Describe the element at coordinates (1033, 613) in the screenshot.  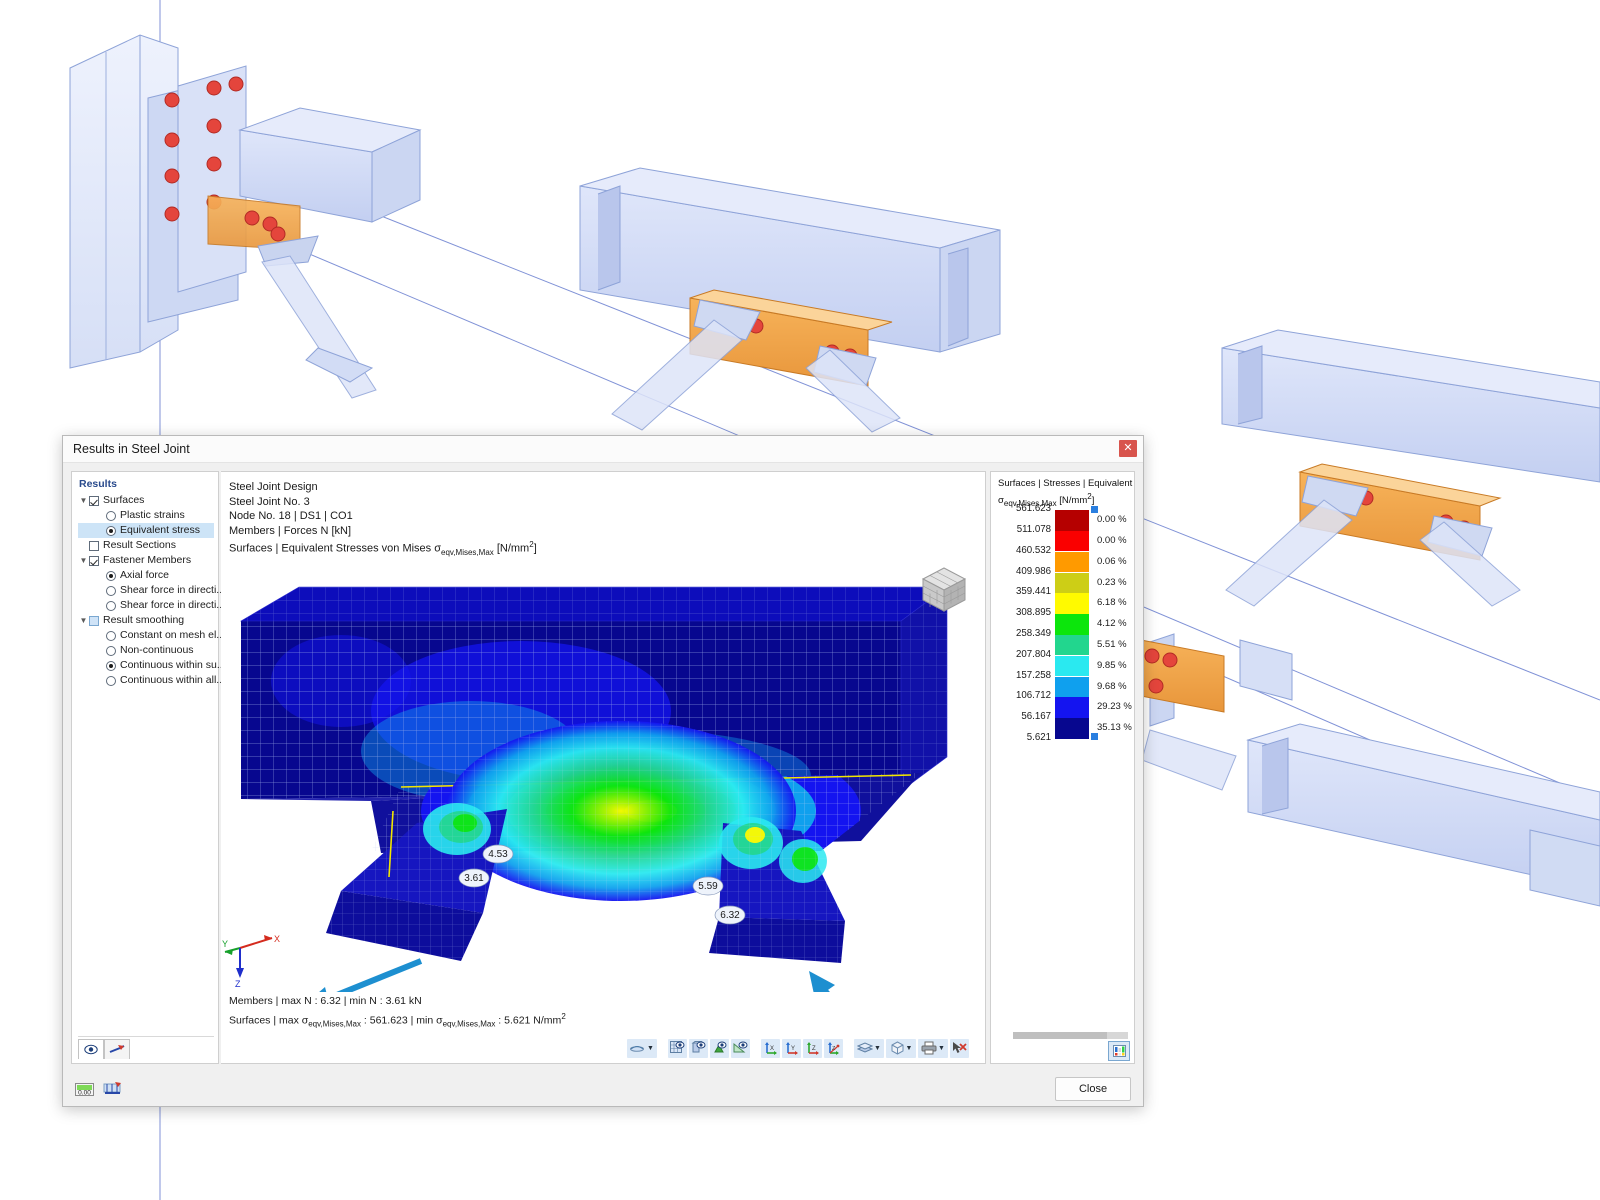
I see `legend-boundary-value: 308.895` at that location.